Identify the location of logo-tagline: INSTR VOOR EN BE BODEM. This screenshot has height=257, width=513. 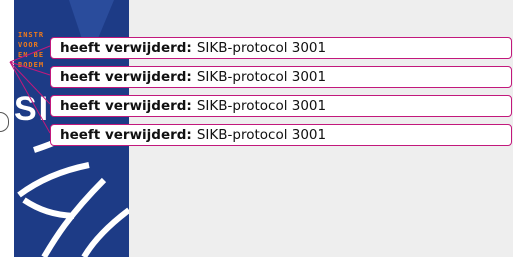
(31, 50).